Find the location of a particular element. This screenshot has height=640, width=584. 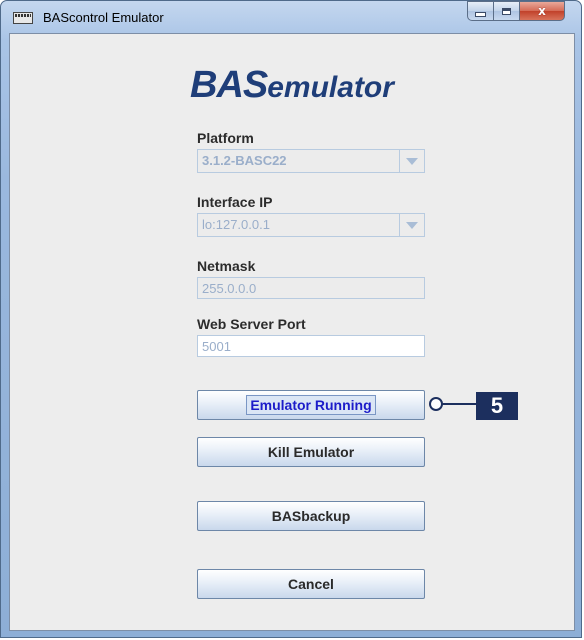

netmask-value: 255.0.0.0 is located at coordinates (229, 288).